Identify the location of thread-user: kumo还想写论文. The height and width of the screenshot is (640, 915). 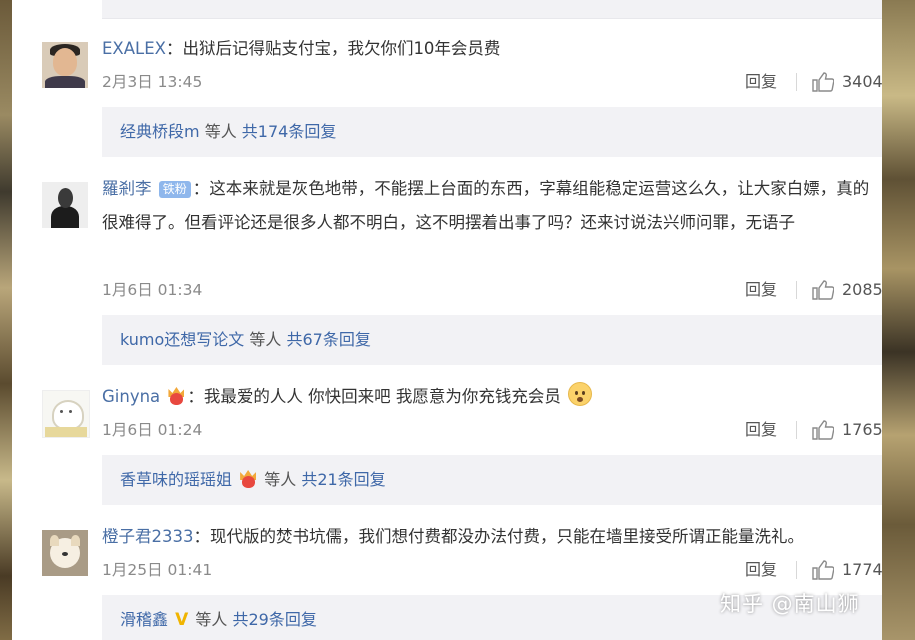
(182, 339).